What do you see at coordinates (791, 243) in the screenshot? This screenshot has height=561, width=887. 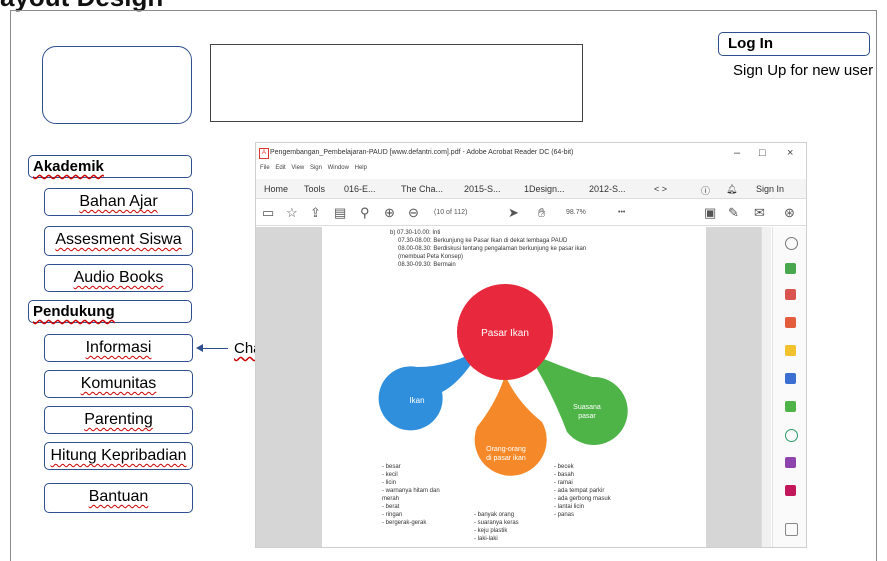 I see `zoom-in-icon` at bounding box center [791, 243].